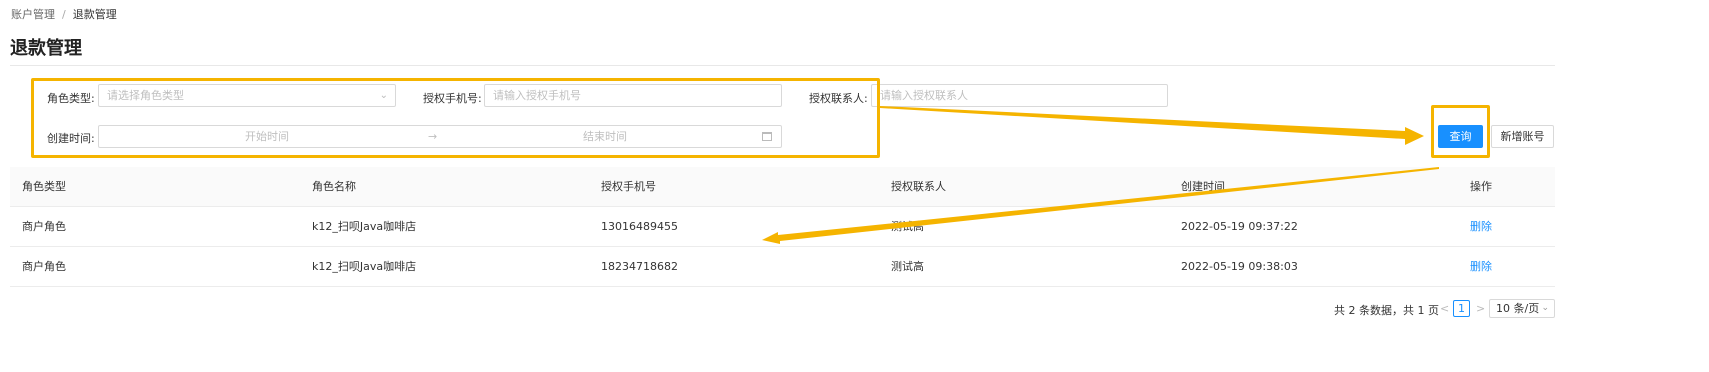 Image resolution: width=1709 pixels, height=372 pixels. What do you see at coordinates (44, 186) in the screenshot?
I see `column-header-role-type: 角色类型` at bounding box center [44, 186].